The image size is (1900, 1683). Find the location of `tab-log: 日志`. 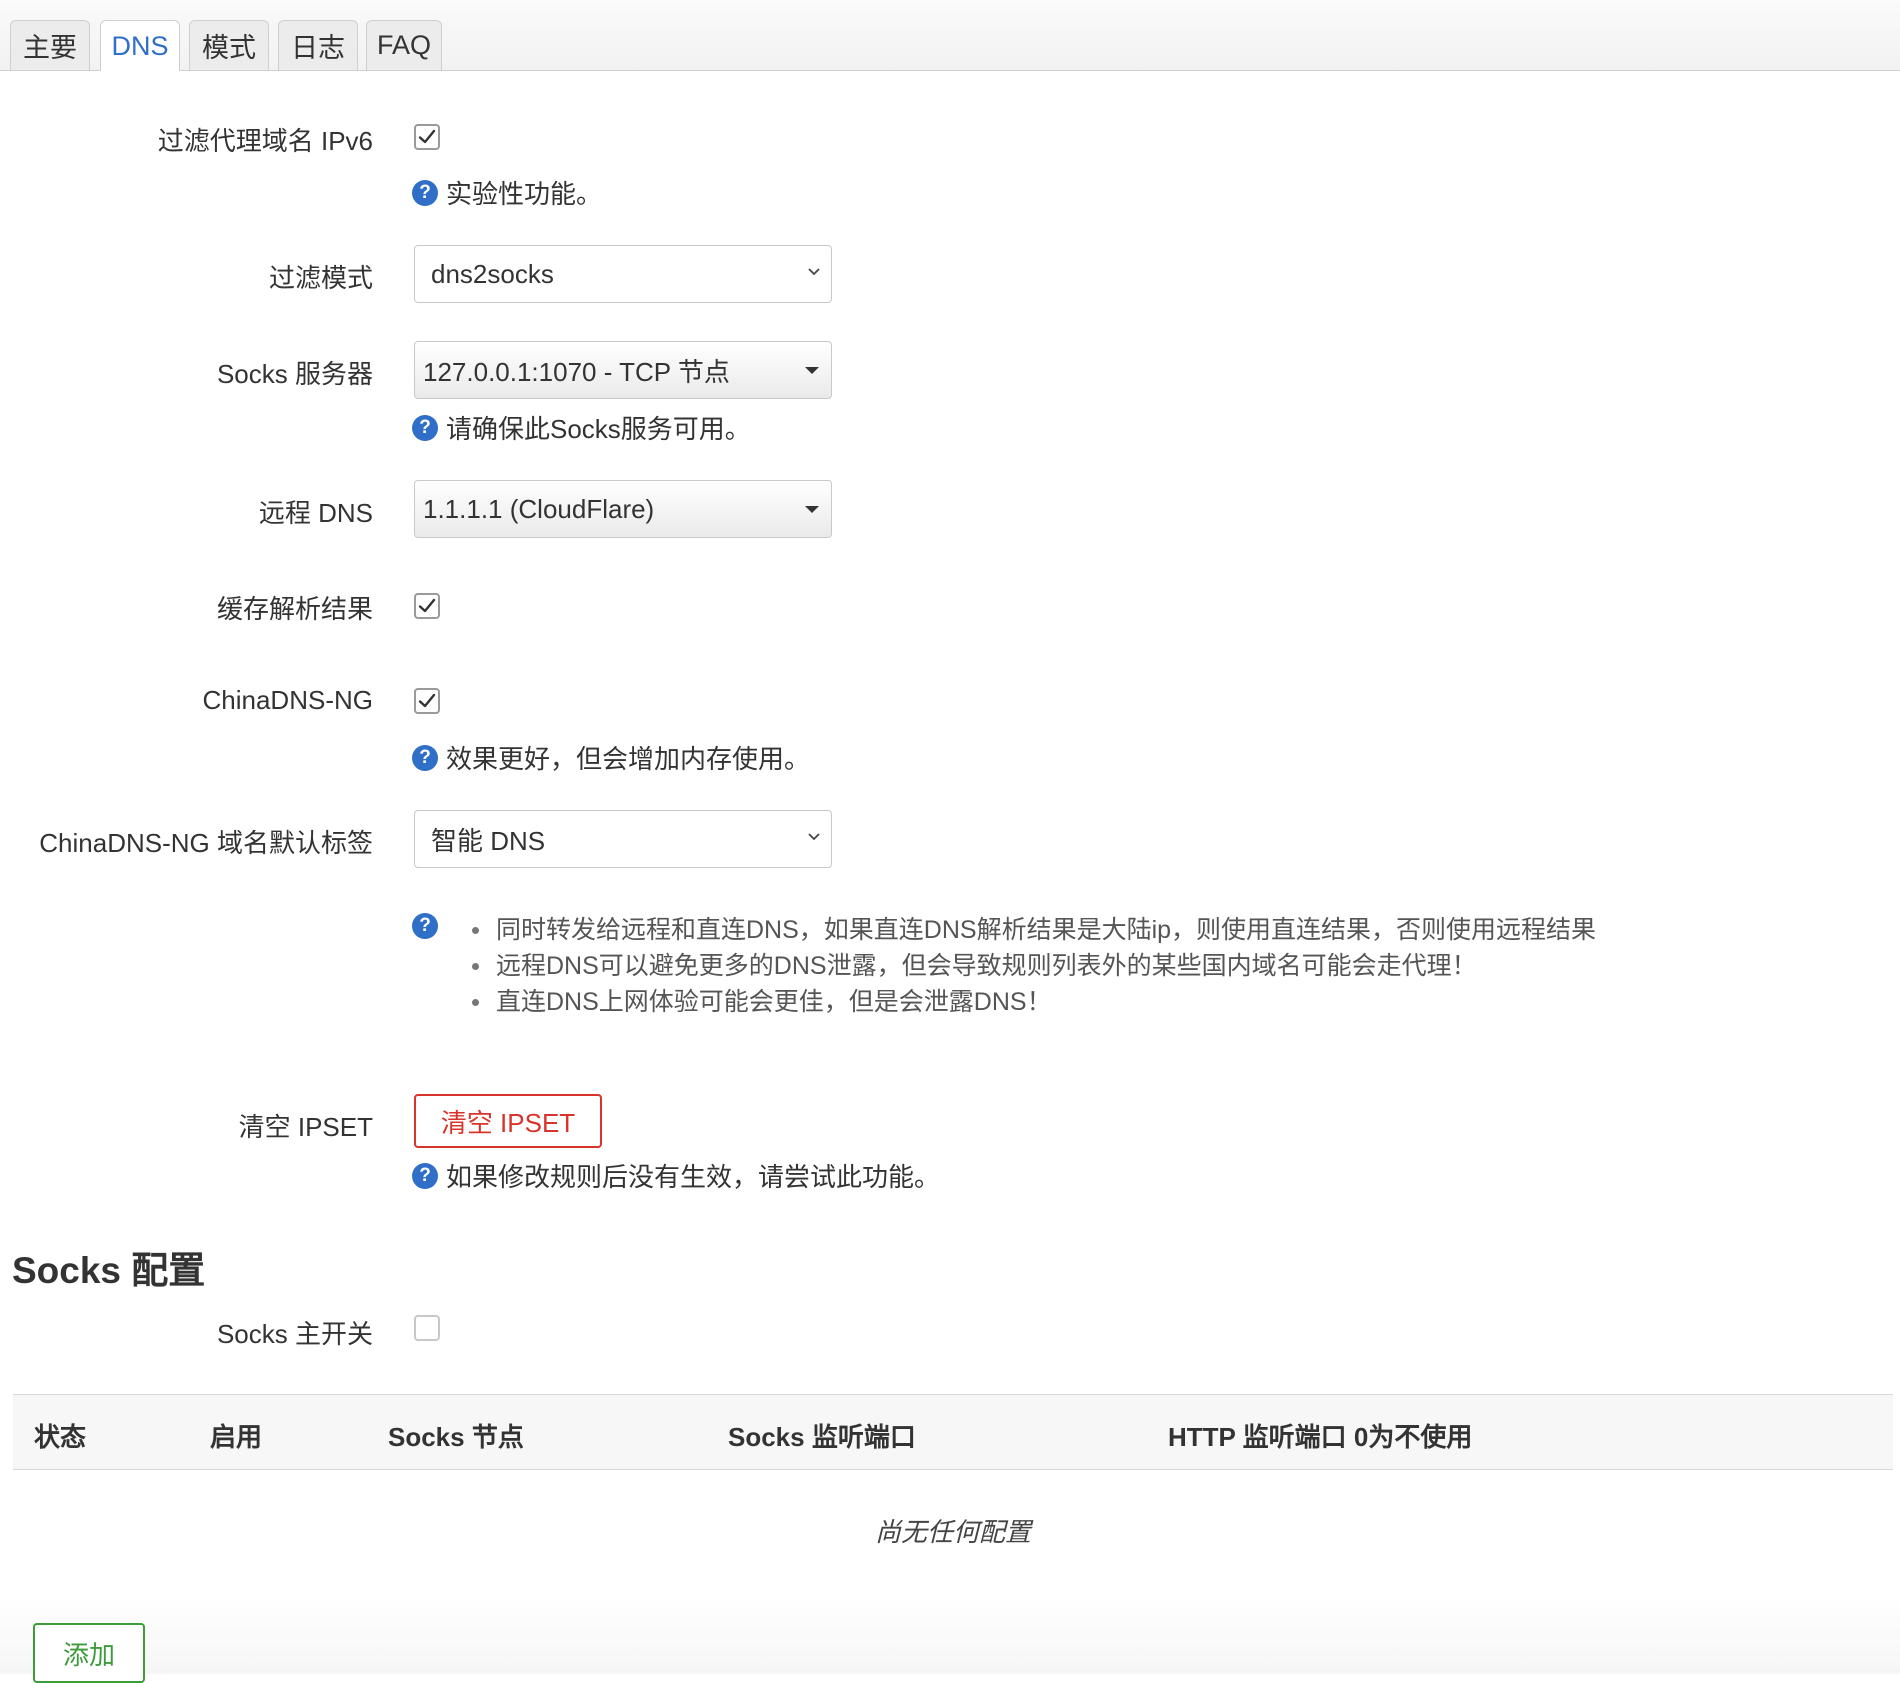

tab-log: 日志 is located at coordinates (318, 45).